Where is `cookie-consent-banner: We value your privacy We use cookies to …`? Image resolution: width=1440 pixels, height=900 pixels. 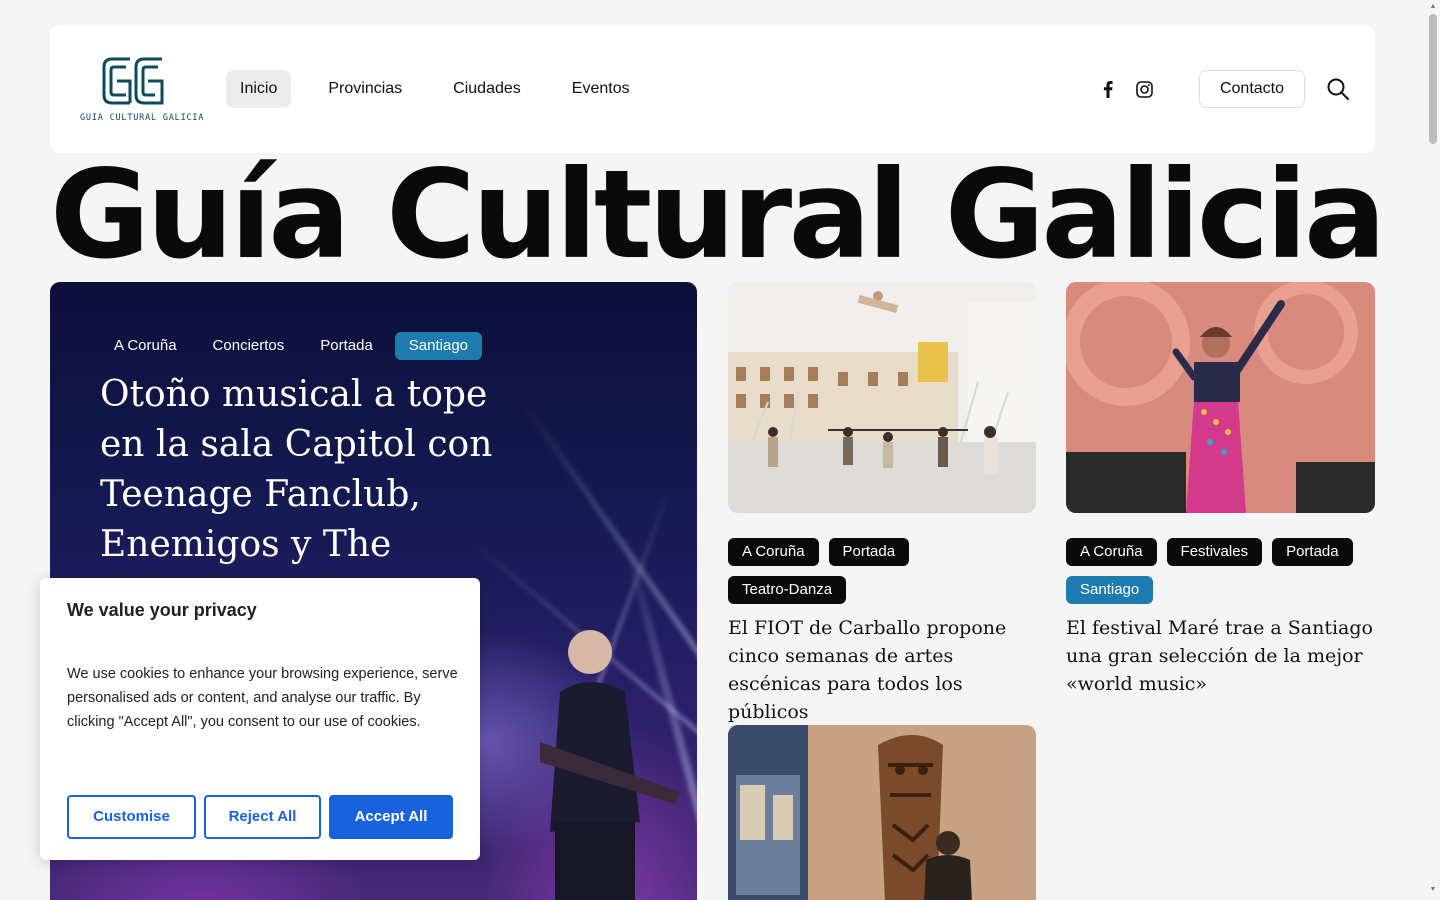
cookie-consent-banner: We value your privacy We use cookies to … is located at coordinates (260, 719).